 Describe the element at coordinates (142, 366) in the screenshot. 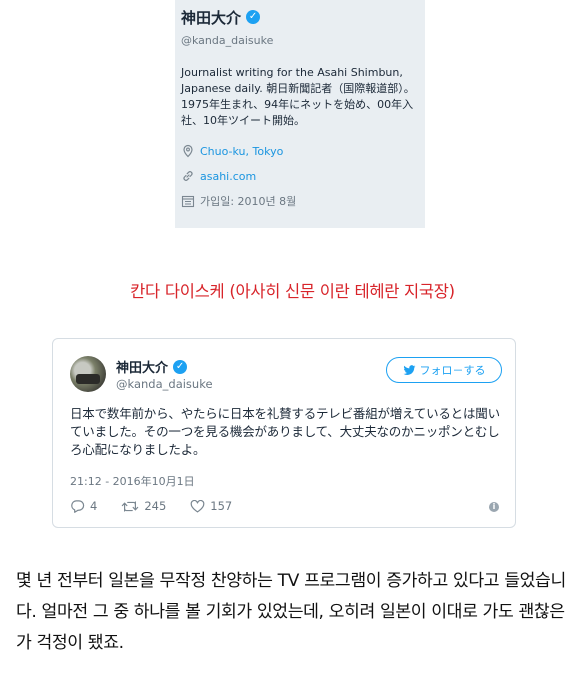

I see `tweet-author-name: 神田大介` at that location.